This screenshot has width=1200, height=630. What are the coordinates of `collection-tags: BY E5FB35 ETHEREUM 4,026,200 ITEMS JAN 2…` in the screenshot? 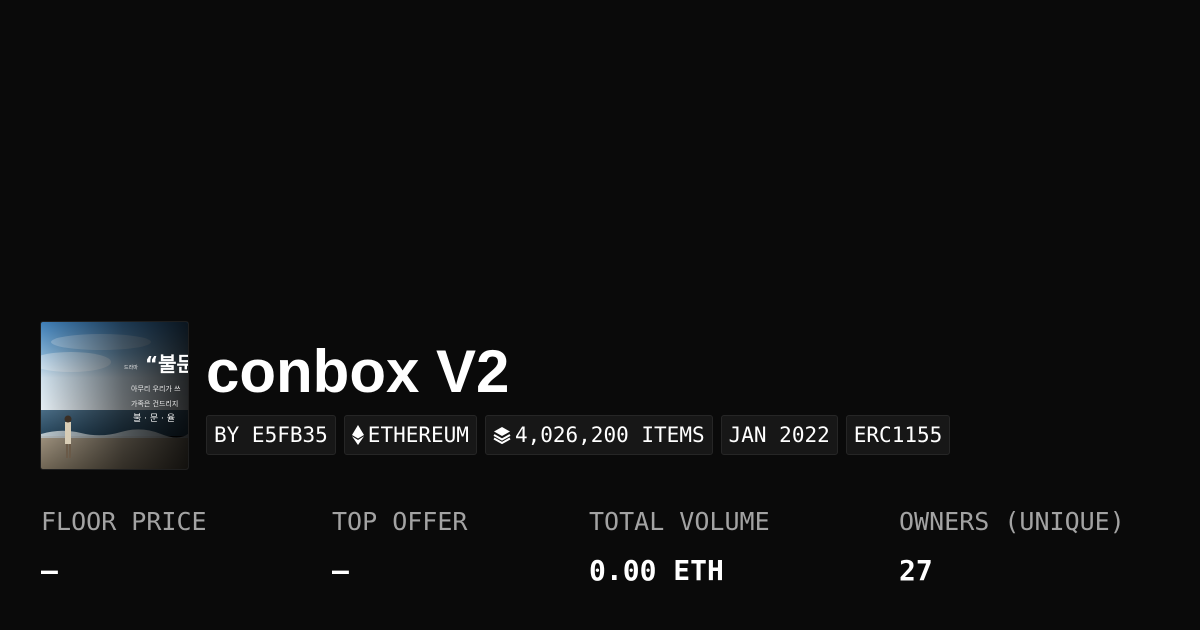 It's located at (578, 435).